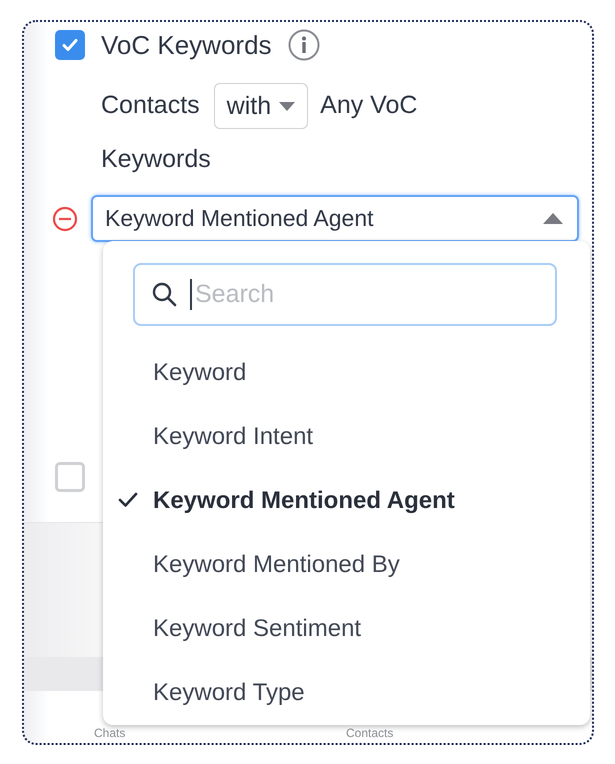 This screenshot has height=764, width=615. What do you see at coordinates (346, 629) in the screenshot?
I see `dropdown-option: Keyword Sentiment` at bounding box center [346, 629].